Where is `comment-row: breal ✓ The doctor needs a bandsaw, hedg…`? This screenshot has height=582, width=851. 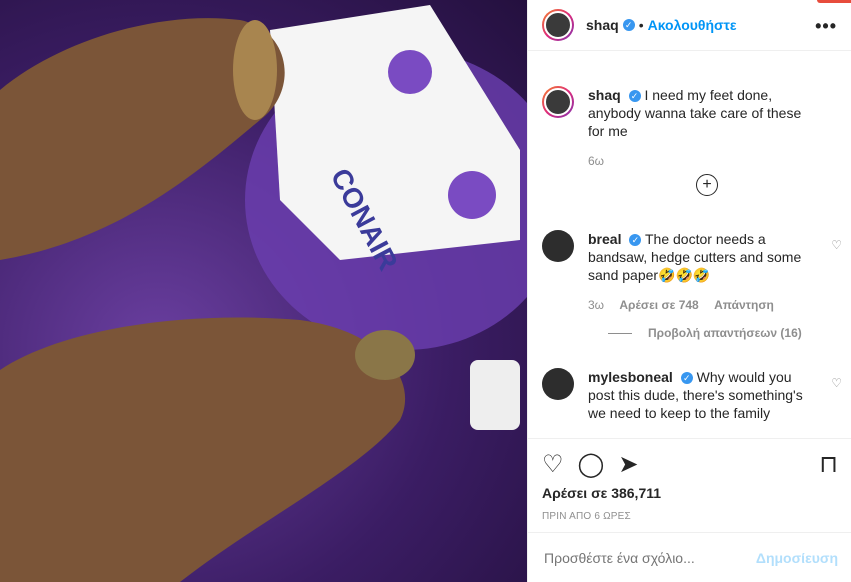 comment-row: breal ✓ The doctor needs a bandsaw, hedg… is located at coordinates (692, 272).